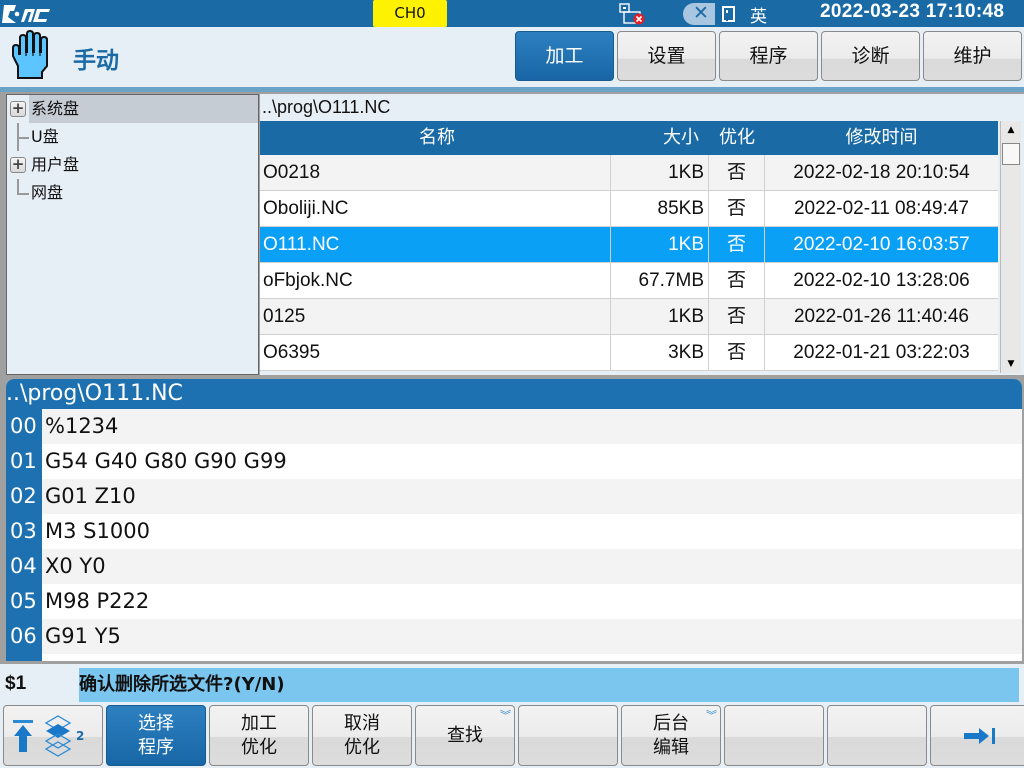 Image resolution: width=1024 pixels, height=768 pixels. I want to click on line-text: G91 Y5, so click(532, 636).